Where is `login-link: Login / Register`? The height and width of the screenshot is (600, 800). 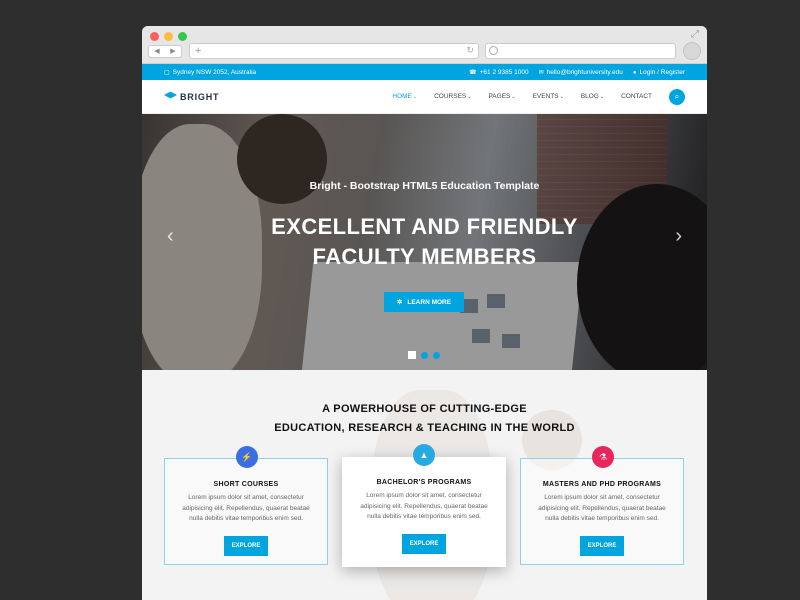 login-link: Login / Register is located at coordinates (662, 72).